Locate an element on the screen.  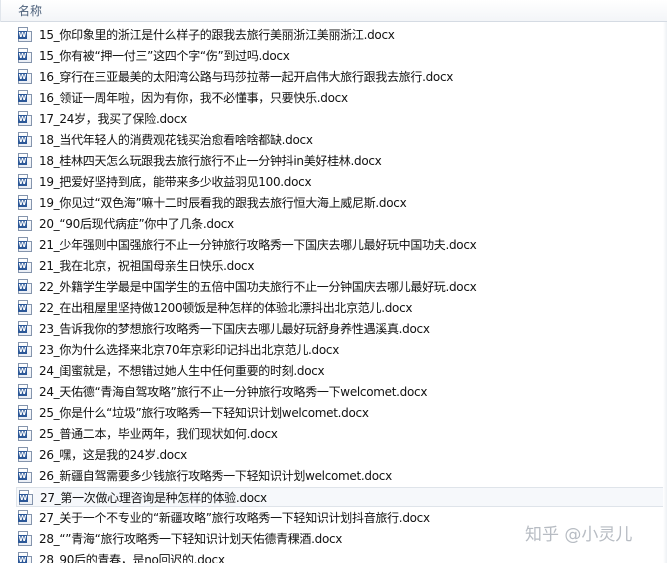
name-column-label: 名称 is located at coordinates (30, 11).